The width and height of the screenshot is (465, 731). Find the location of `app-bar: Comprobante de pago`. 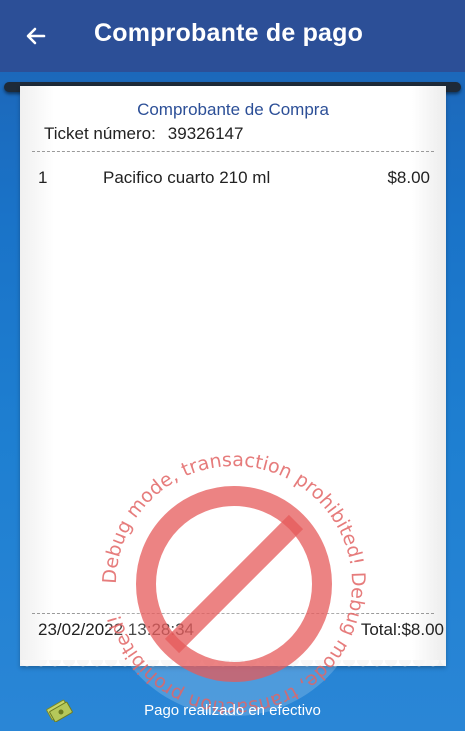

app-bar: Comprobante de pago is located at coordinates (232, 36).